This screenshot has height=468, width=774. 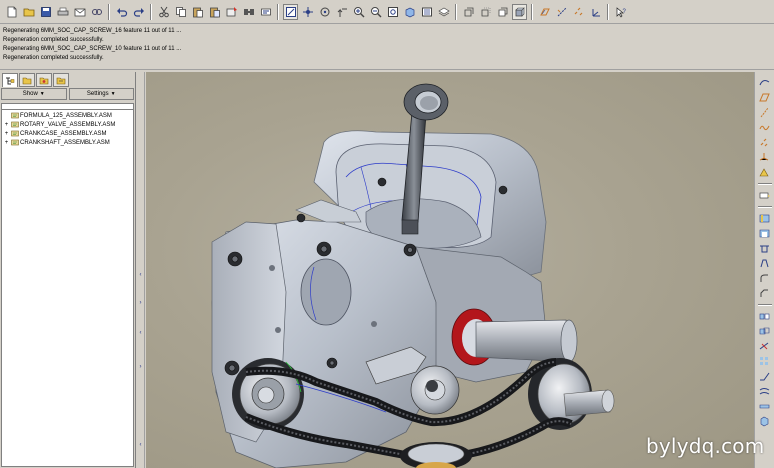 I want to click on hole-icon, so click(x=765, y=218).